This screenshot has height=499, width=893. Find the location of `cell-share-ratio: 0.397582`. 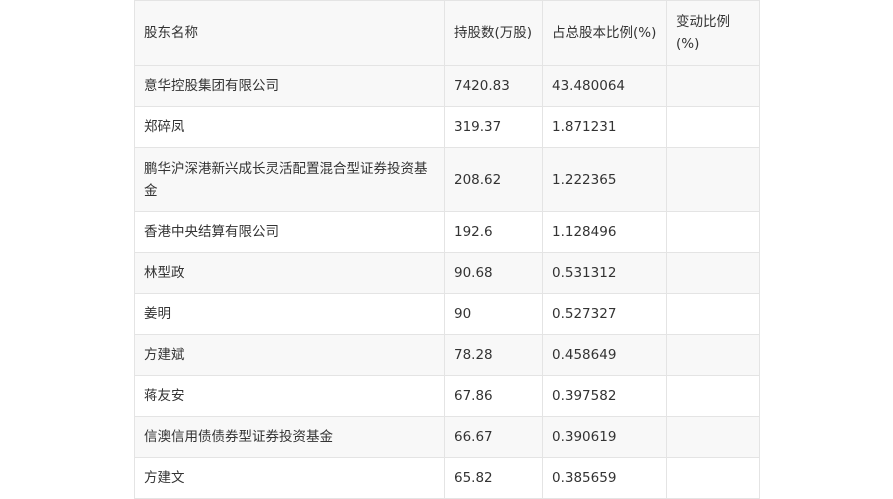

cell-share-ratio: 0.397582 is located at coordinates (604, 396).